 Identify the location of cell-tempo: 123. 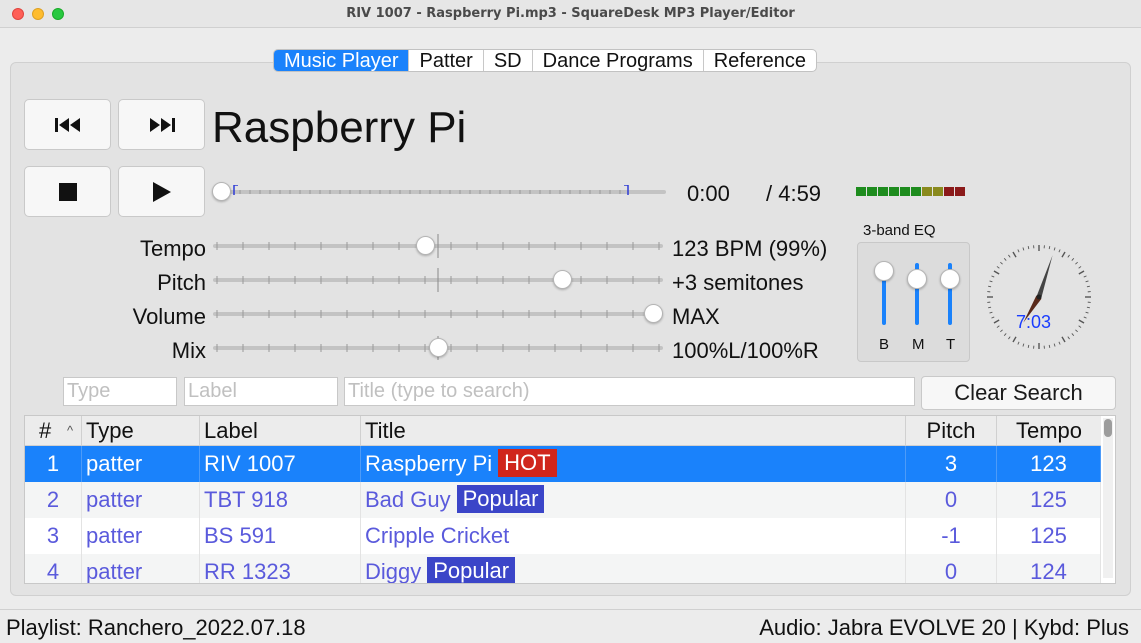
(1049, 464).